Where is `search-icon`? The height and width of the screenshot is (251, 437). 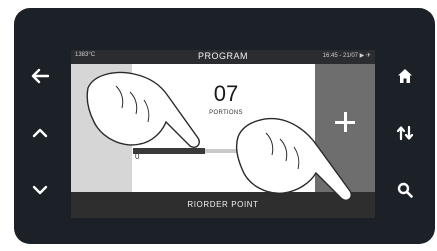
search-icon is located at coordinates (405, 190).